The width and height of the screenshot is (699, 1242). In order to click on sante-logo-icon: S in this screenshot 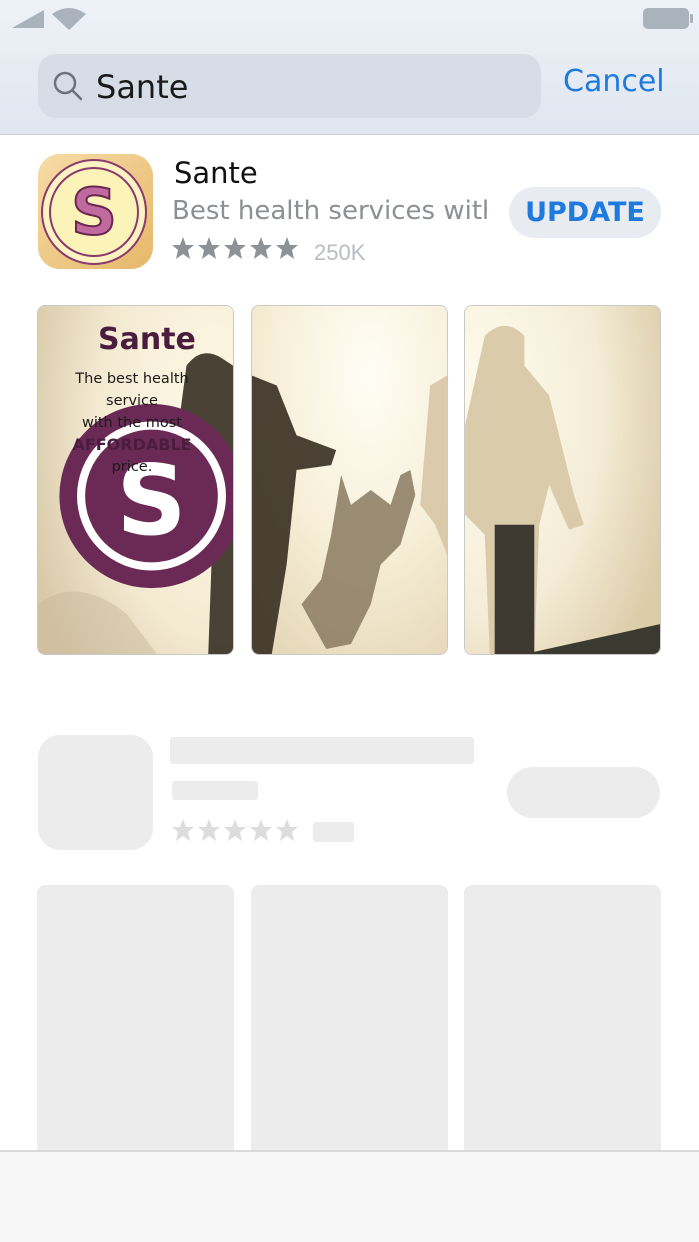, I will do `click(95, 211)`.